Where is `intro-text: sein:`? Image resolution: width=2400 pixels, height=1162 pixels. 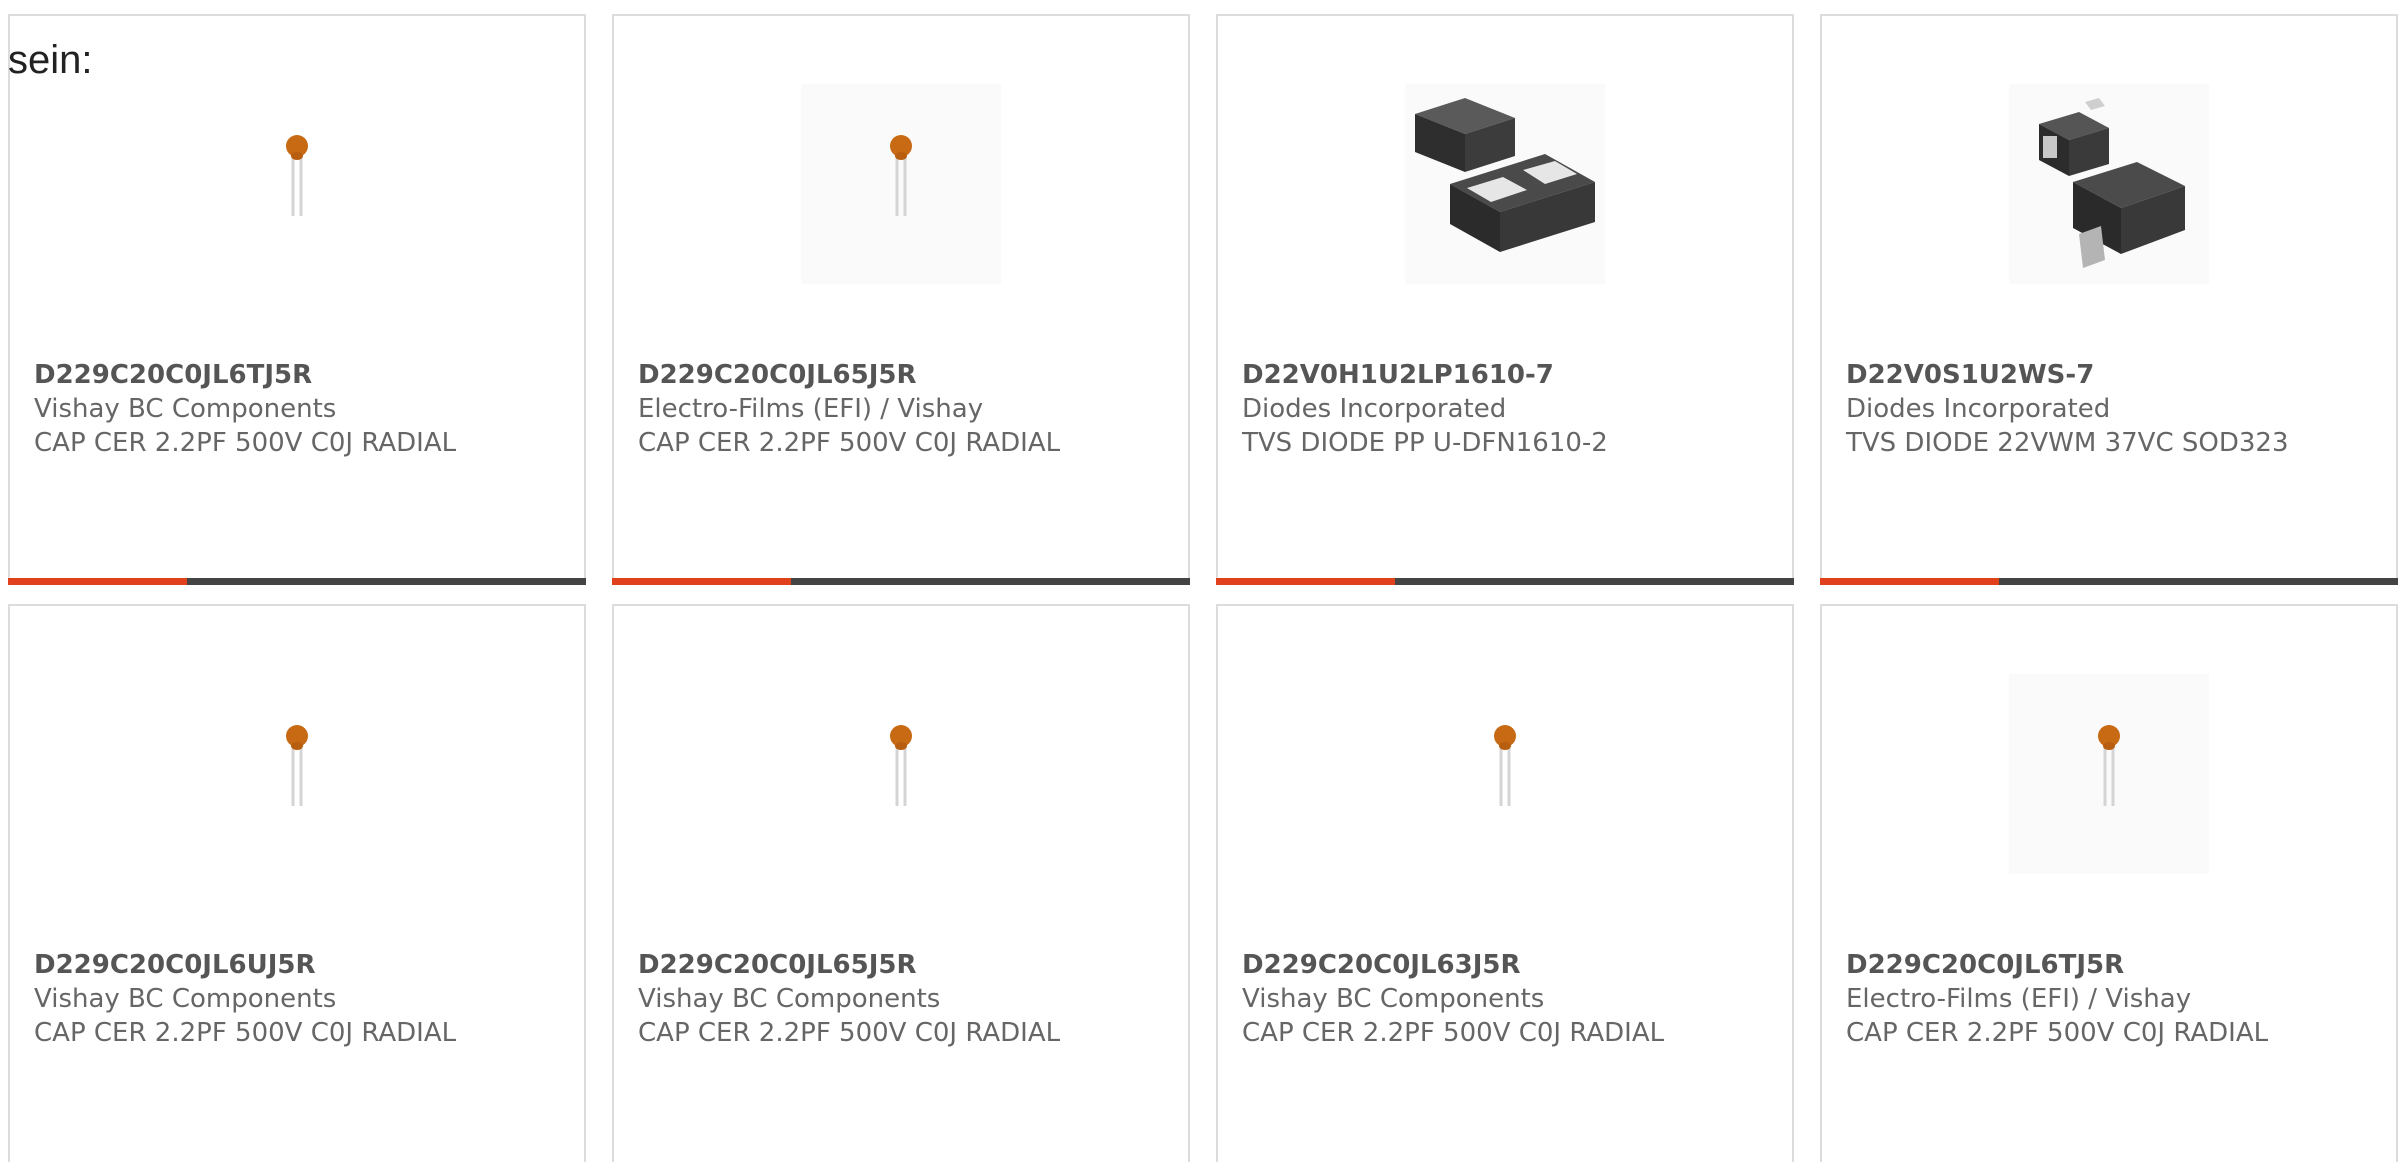
intro-text: sein: is located at coordinates (50, 60).